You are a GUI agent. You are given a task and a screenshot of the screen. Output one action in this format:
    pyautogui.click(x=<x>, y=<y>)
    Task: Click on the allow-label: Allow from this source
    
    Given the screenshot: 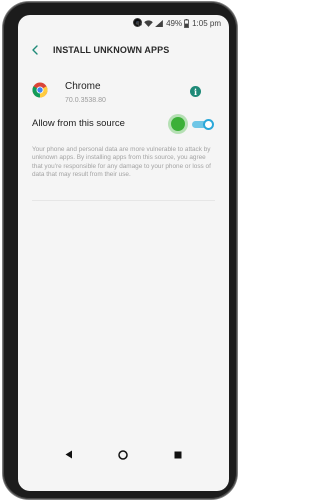 What is the action you would take?
    pyautogui.click(x=78, y=123)
    